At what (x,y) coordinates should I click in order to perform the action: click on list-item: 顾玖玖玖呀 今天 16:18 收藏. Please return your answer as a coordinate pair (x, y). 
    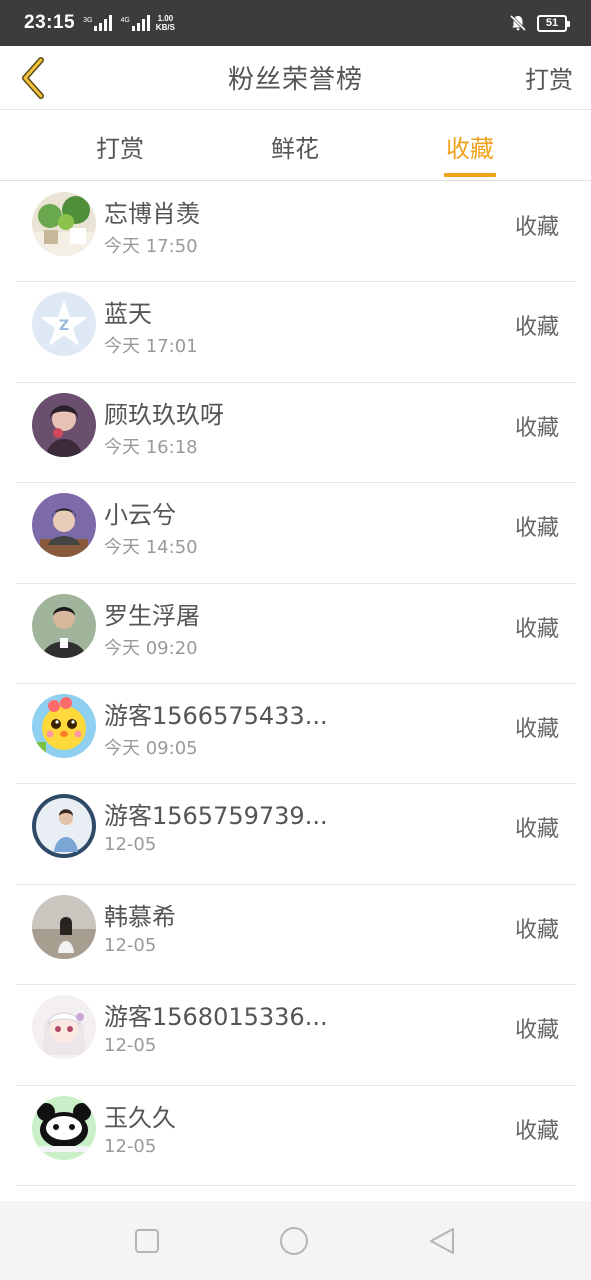
    Looking at the image, I should click on (295, 433).